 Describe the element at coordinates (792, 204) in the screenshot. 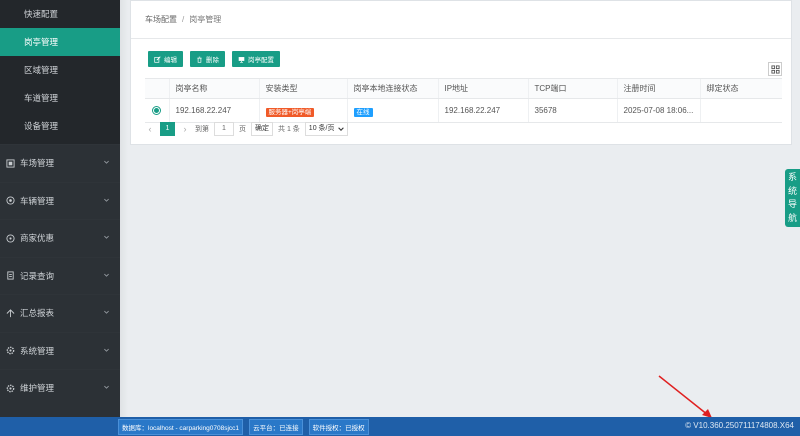

I see `sysnav-char: 导` at that location.